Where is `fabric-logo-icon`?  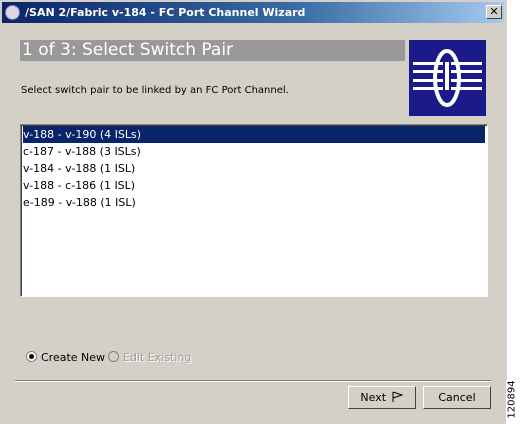
fabric-logo-icon is located at coordinates (447, 78).